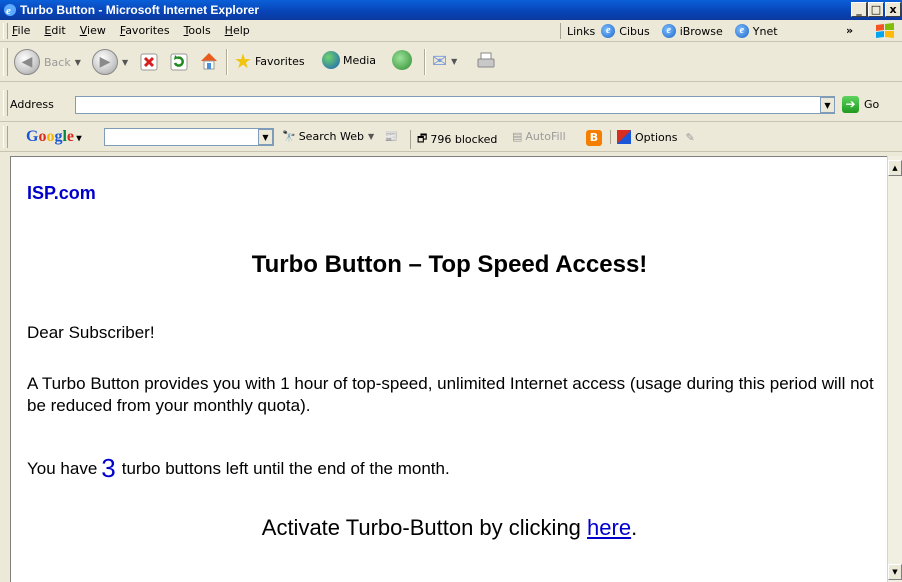  I want to click on links-bar: Links e Cibus e iBrowse e Ynet, so click(675, 31).